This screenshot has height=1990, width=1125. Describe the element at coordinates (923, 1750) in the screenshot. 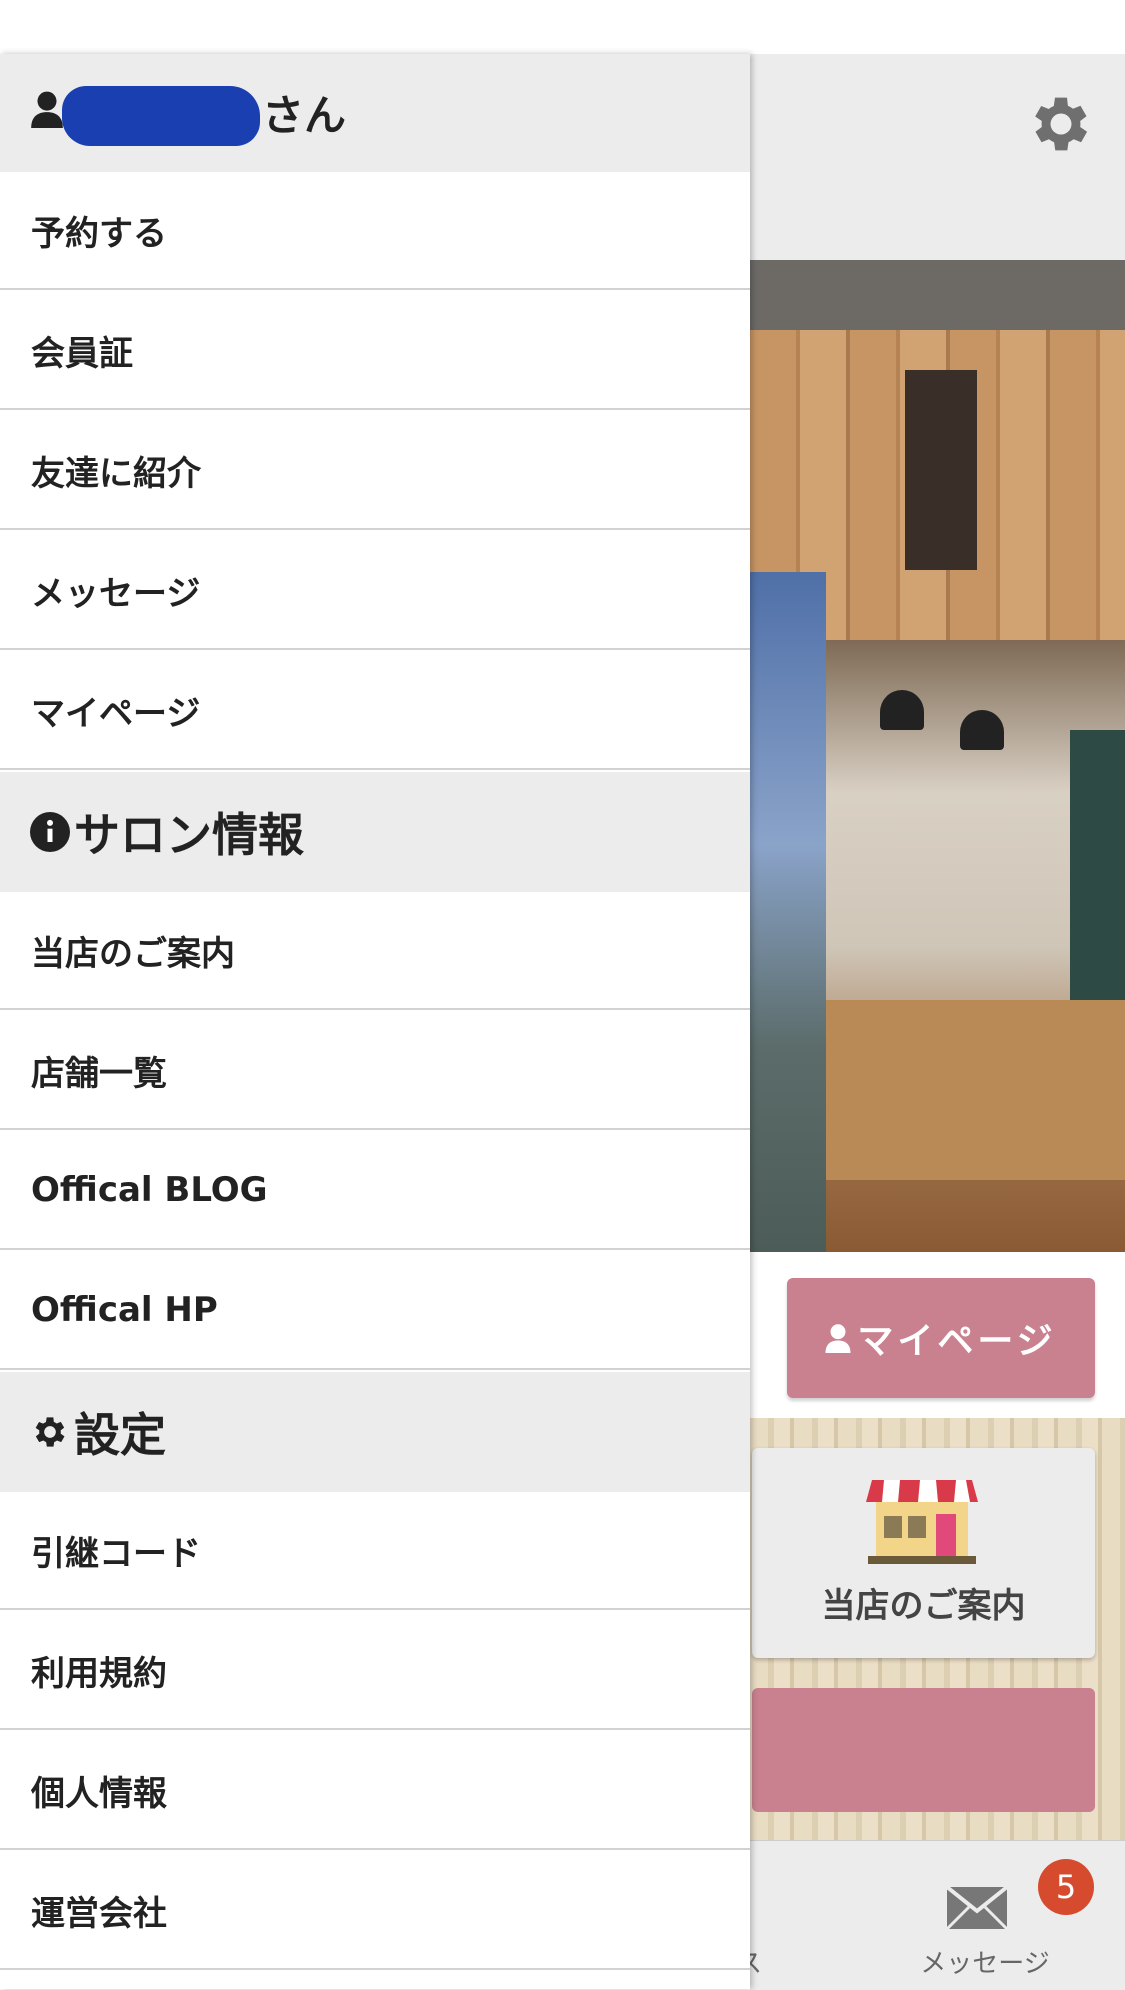

I see `pink-banner-button` at that location.